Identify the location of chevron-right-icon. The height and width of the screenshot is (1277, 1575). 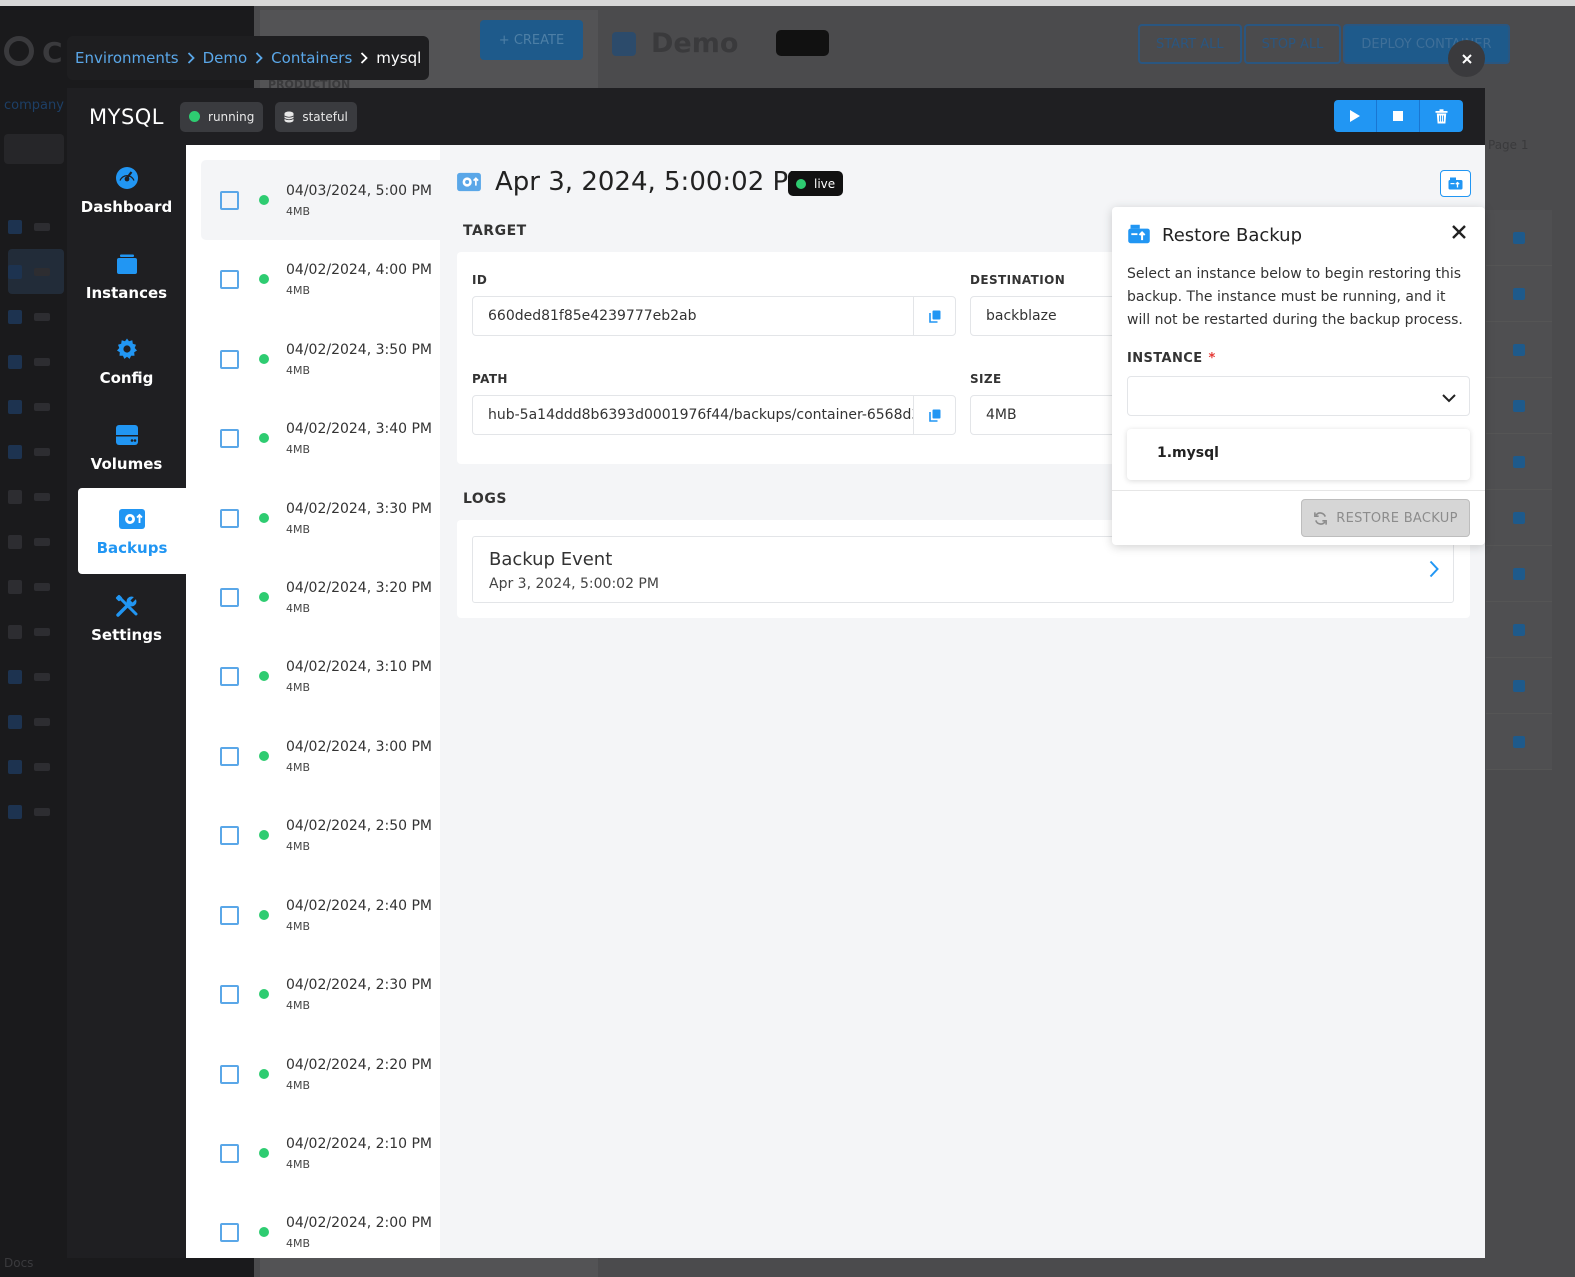
(259, 58).